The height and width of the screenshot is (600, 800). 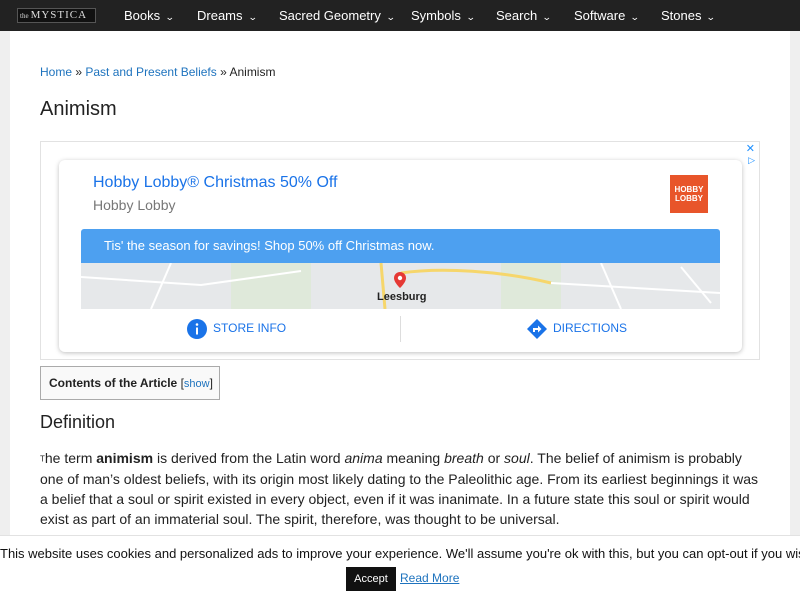 I want to click on directions-label: DIRECTIONS, so click(x=590, y=328).